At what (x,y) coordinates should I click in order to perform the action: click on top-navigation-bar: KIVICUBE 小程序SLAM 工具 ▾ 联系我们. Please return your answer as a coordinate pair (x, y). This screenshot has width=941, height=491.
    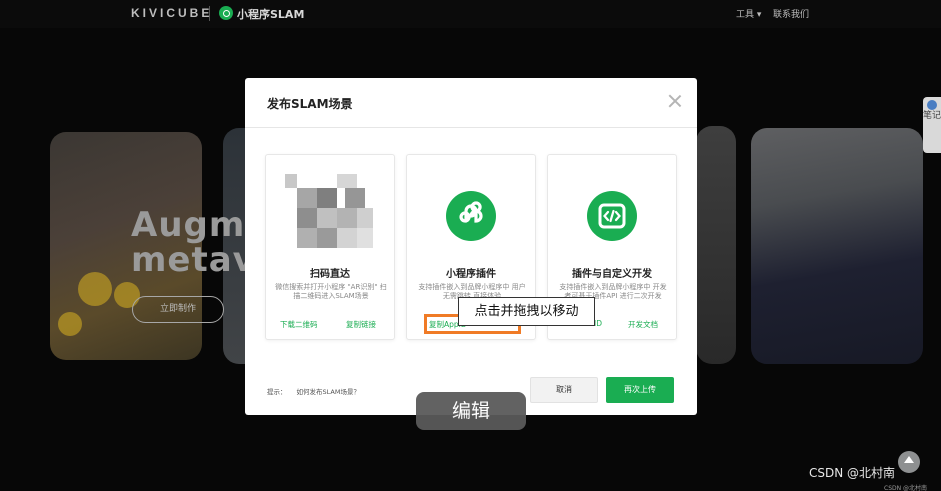
    Looking at the image, I should click on (470, 14).